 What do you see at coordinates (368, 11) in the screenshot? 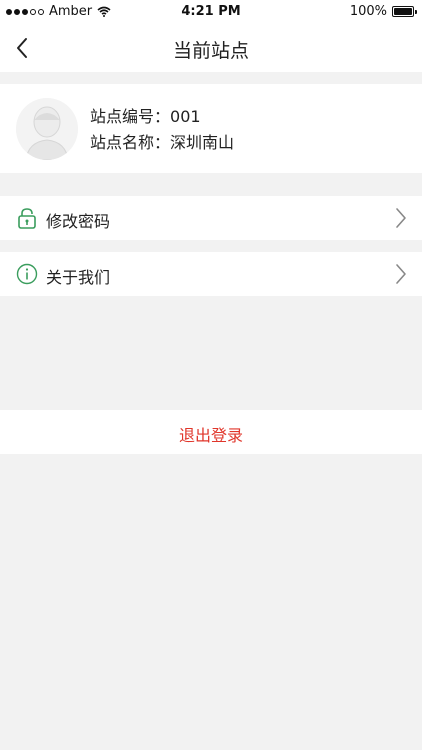
I see `battery-percent: 100%` at bounding box center [368, 11].